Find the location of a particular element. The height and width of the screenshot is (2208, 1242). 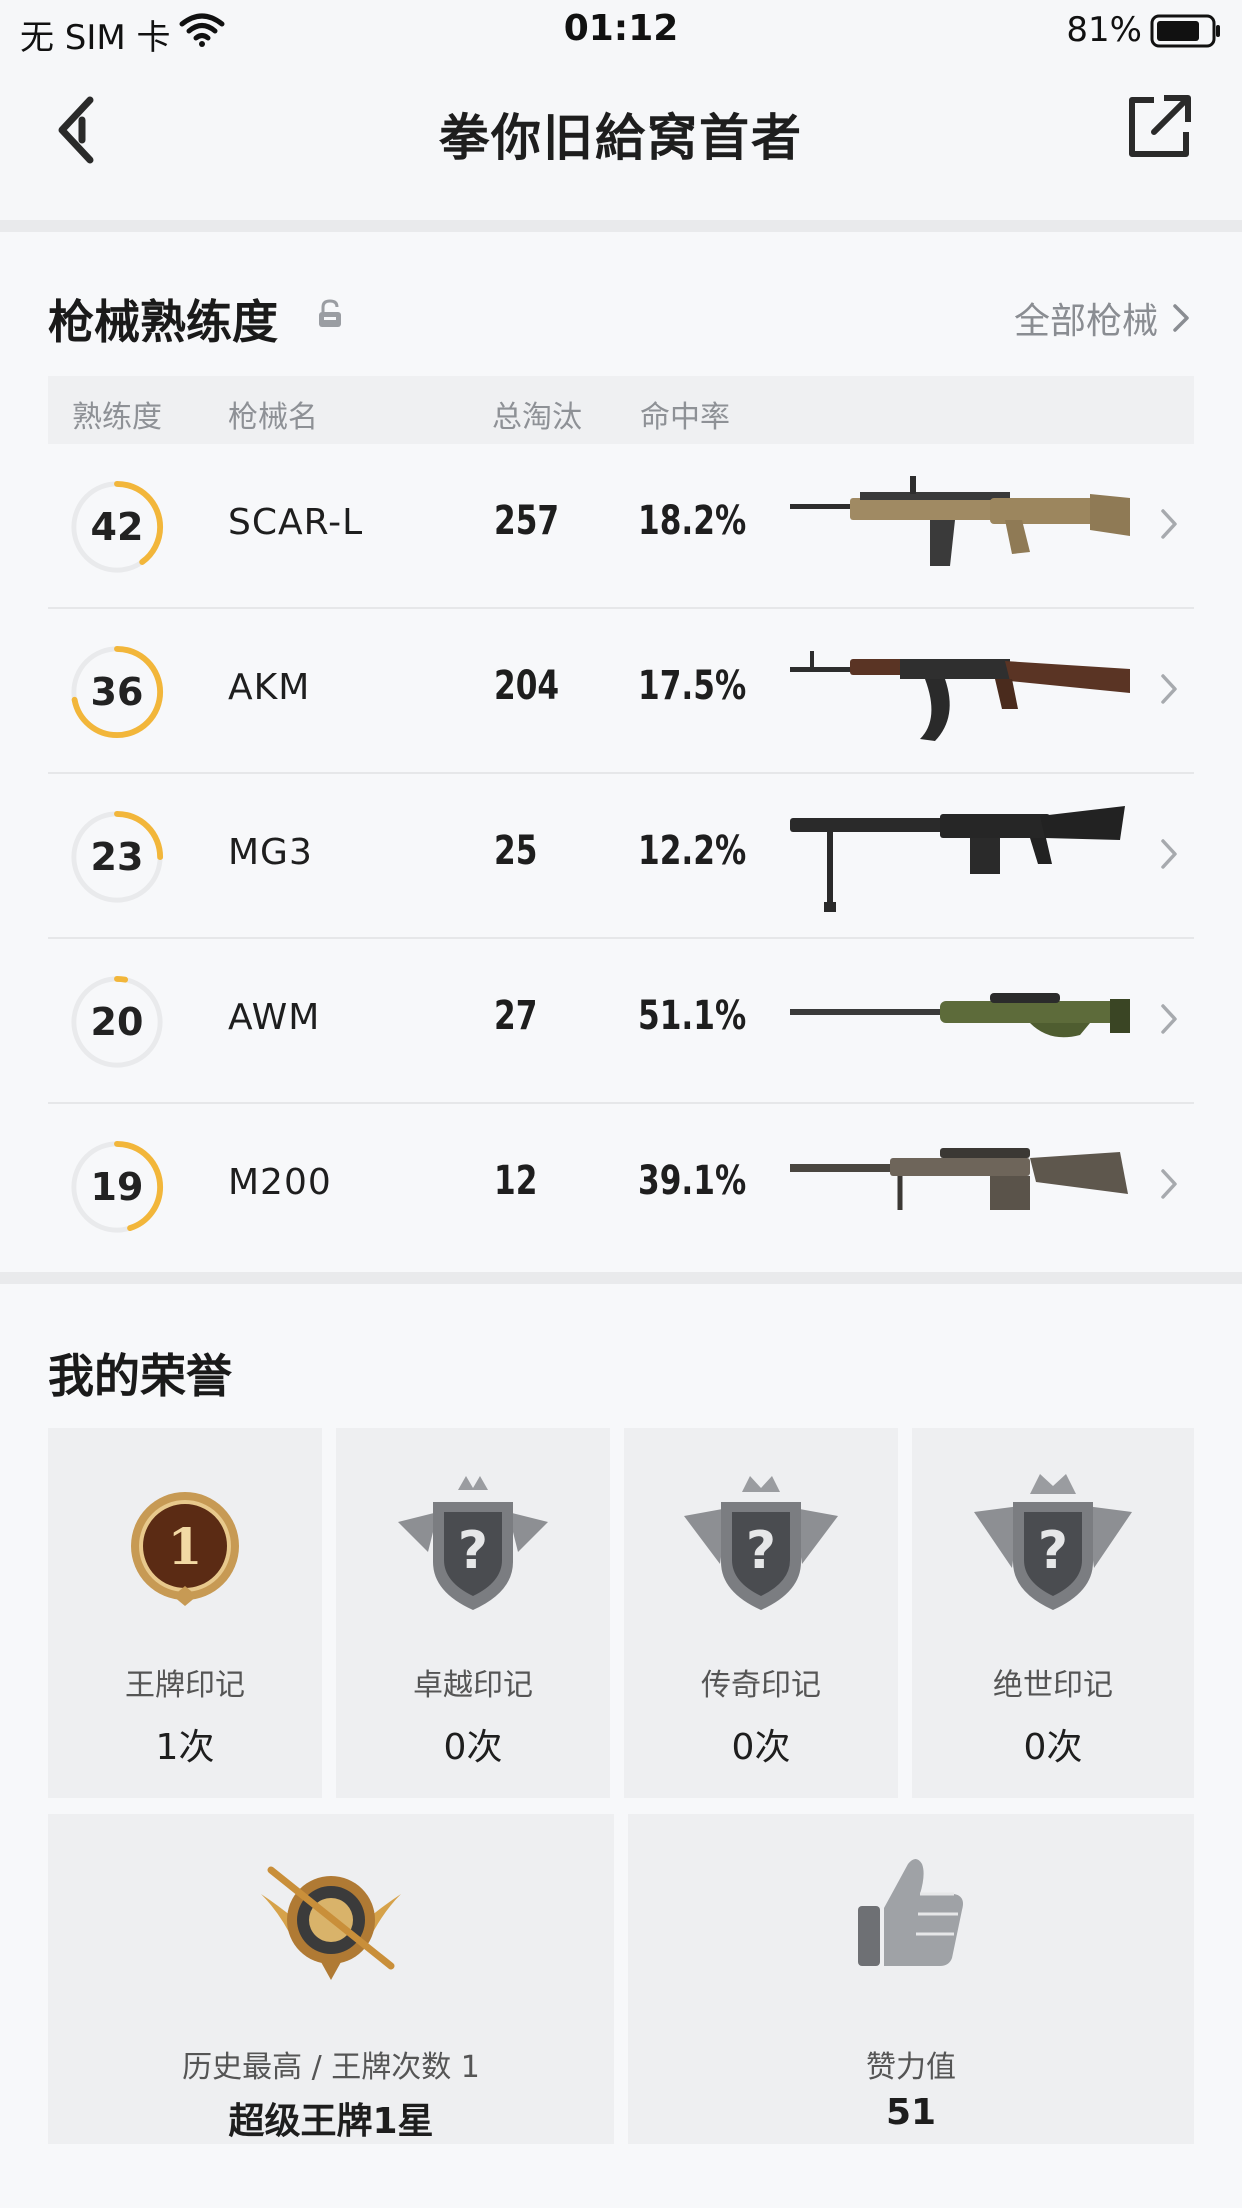

header-name: 枪械名 is located at coordinates (273, 417).